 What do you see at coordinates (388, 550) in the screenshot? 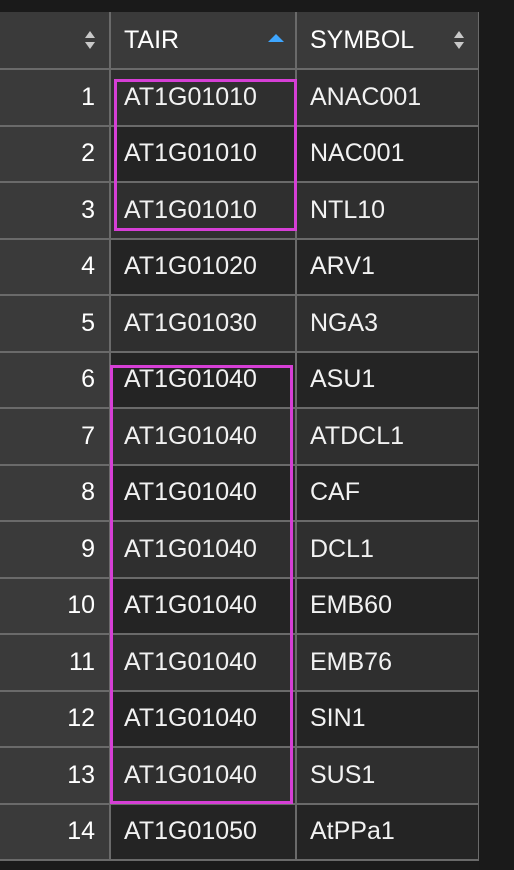
I see `symbol-cell: DCL1` at bounding box center [388, 550].